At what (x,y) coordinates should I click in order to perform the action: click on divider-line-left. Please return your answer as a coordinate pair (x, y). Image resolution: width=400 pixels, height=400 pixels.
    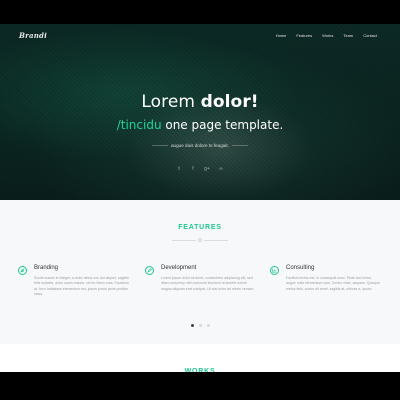
    Looking at the image, I should click on (184, 240).